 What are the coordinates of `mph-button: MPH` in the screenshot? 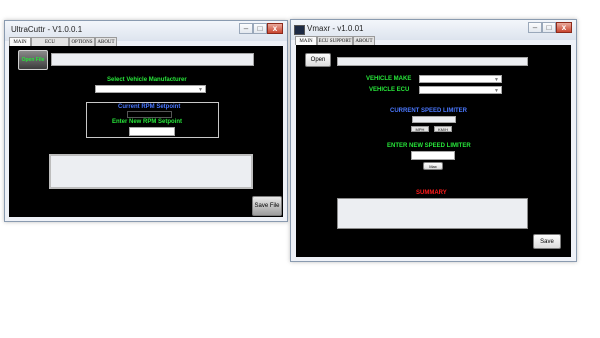 It's located at (420, 129).